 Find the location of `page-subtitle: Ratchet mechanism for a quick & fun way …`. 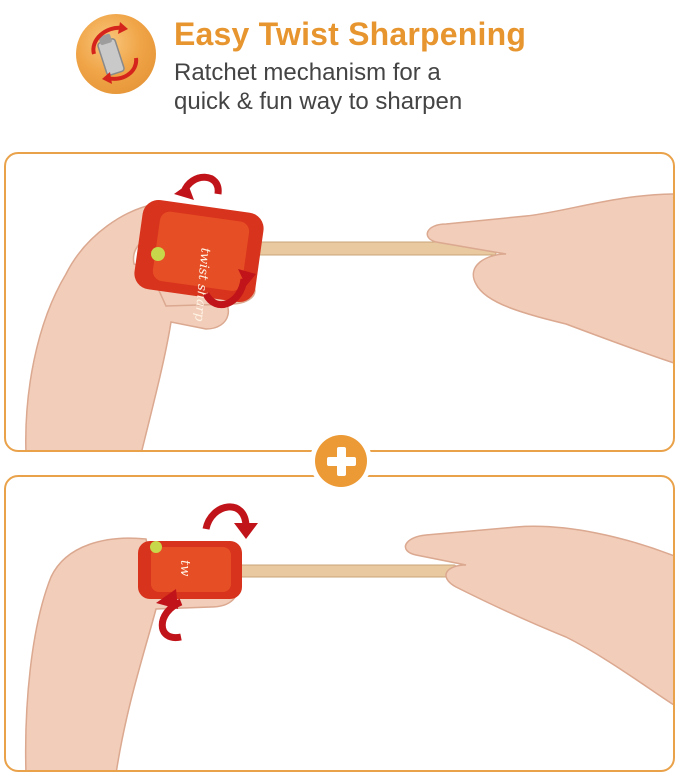

page-subtitle: Ratchet mechanism for a quick & fun way … is located at coordinates (374, 87).